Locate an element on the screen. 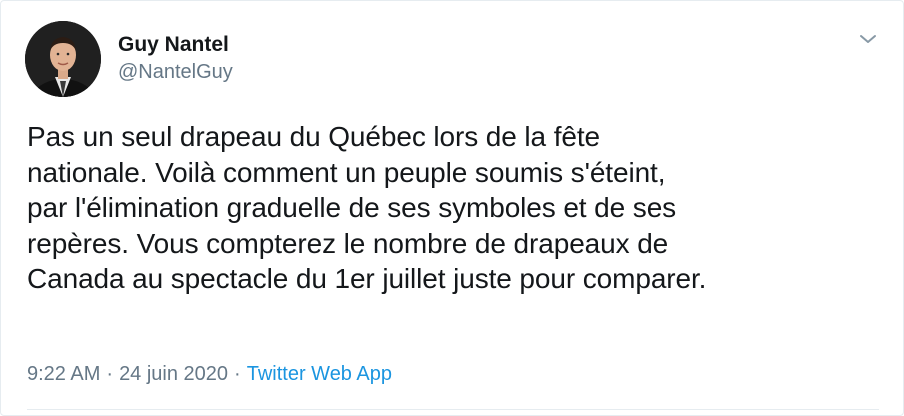 This screenshot has width=904, height=416. avatar is located at coordinates (63, 59).